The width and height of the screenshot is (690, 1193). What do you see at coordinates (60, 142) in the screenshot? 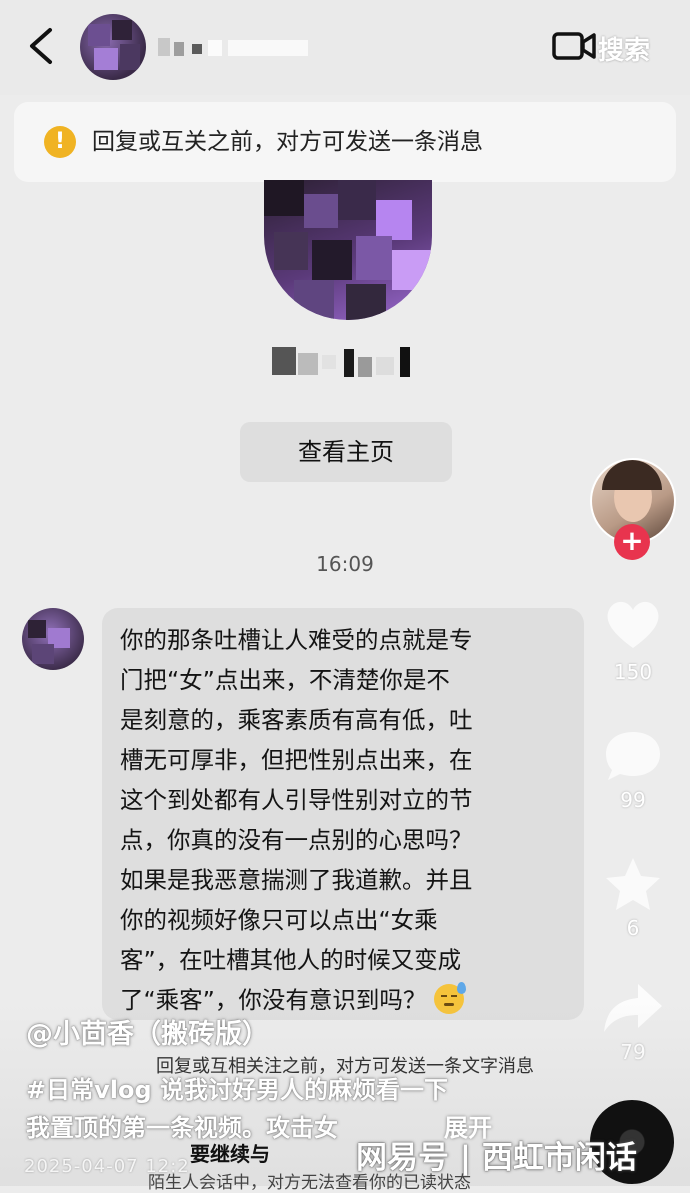
I see `warning-icon: !` at bounding box center [60, 142].